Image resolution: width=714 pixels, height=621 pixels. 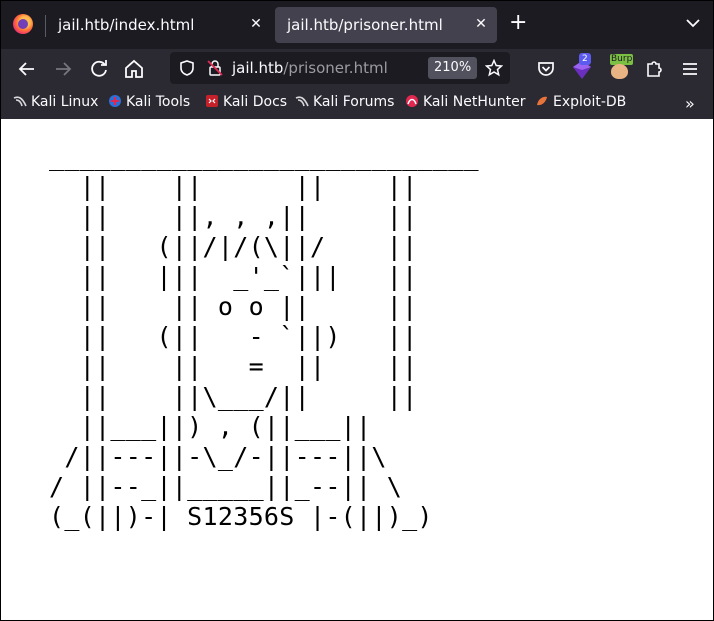 What do you see at coordinates (518, 23) in the screenshot?
I see `new-tab-icon: +` at bounding box center [518, 23].